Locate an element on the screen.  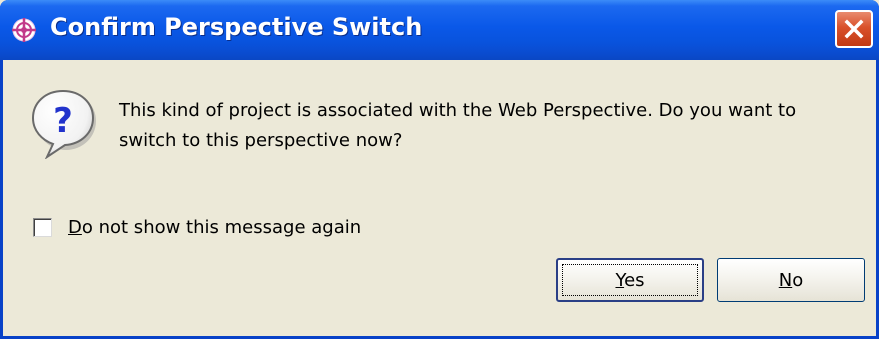
yes-button: Yes is located at coordinates (630, 280).